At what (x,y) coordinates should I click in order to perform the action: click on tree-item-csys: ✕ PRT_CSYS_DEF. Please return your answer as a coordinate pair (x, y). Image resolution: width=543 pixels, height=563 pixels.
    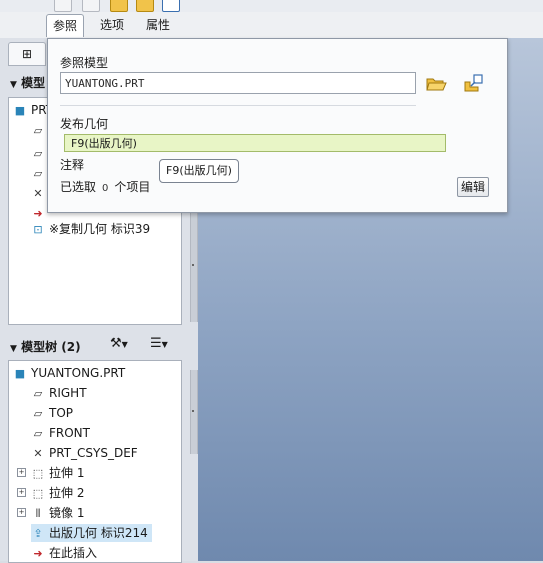
    Looking at the image, I should click on (84, 453).